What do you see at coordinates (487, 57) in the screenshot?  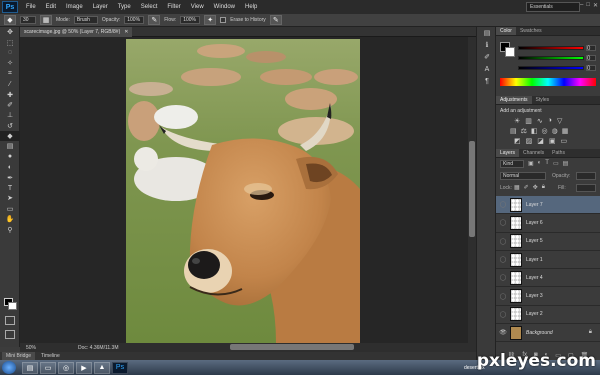 I see `brush-presets-icon: ✐` at bounding box center [487, 57].